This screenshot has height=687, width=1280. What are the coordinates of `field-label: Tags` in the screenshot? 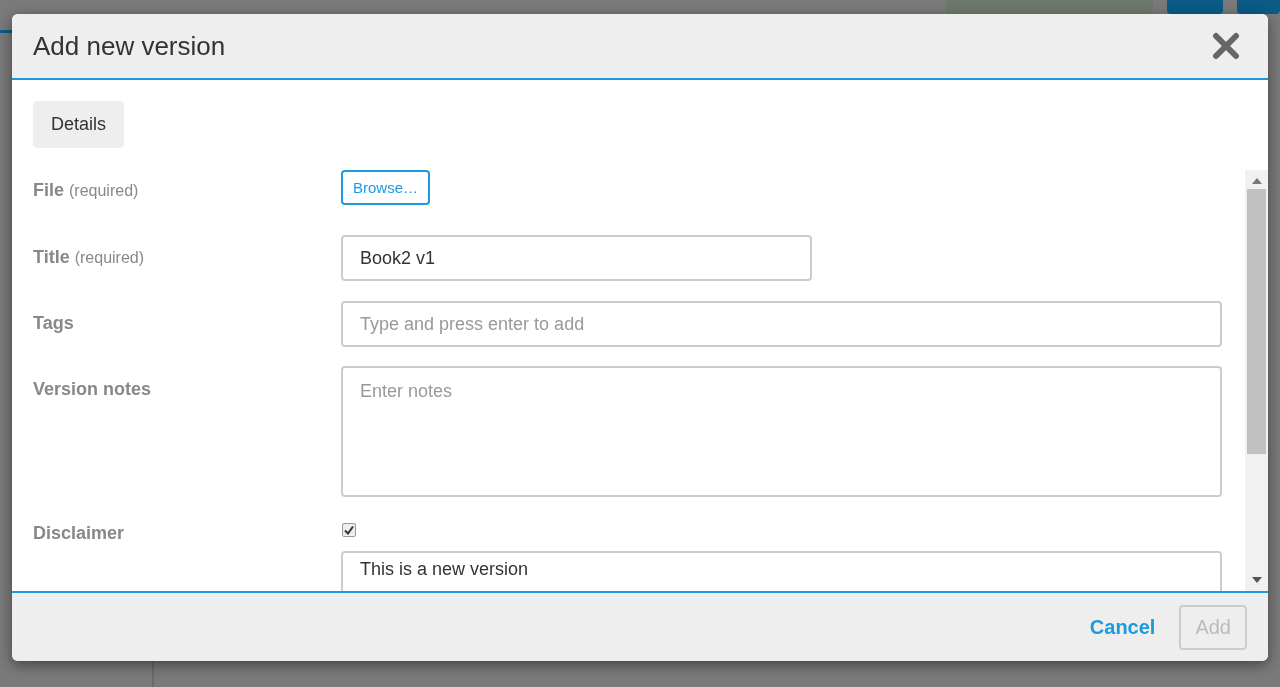 It's located at (53, 323).